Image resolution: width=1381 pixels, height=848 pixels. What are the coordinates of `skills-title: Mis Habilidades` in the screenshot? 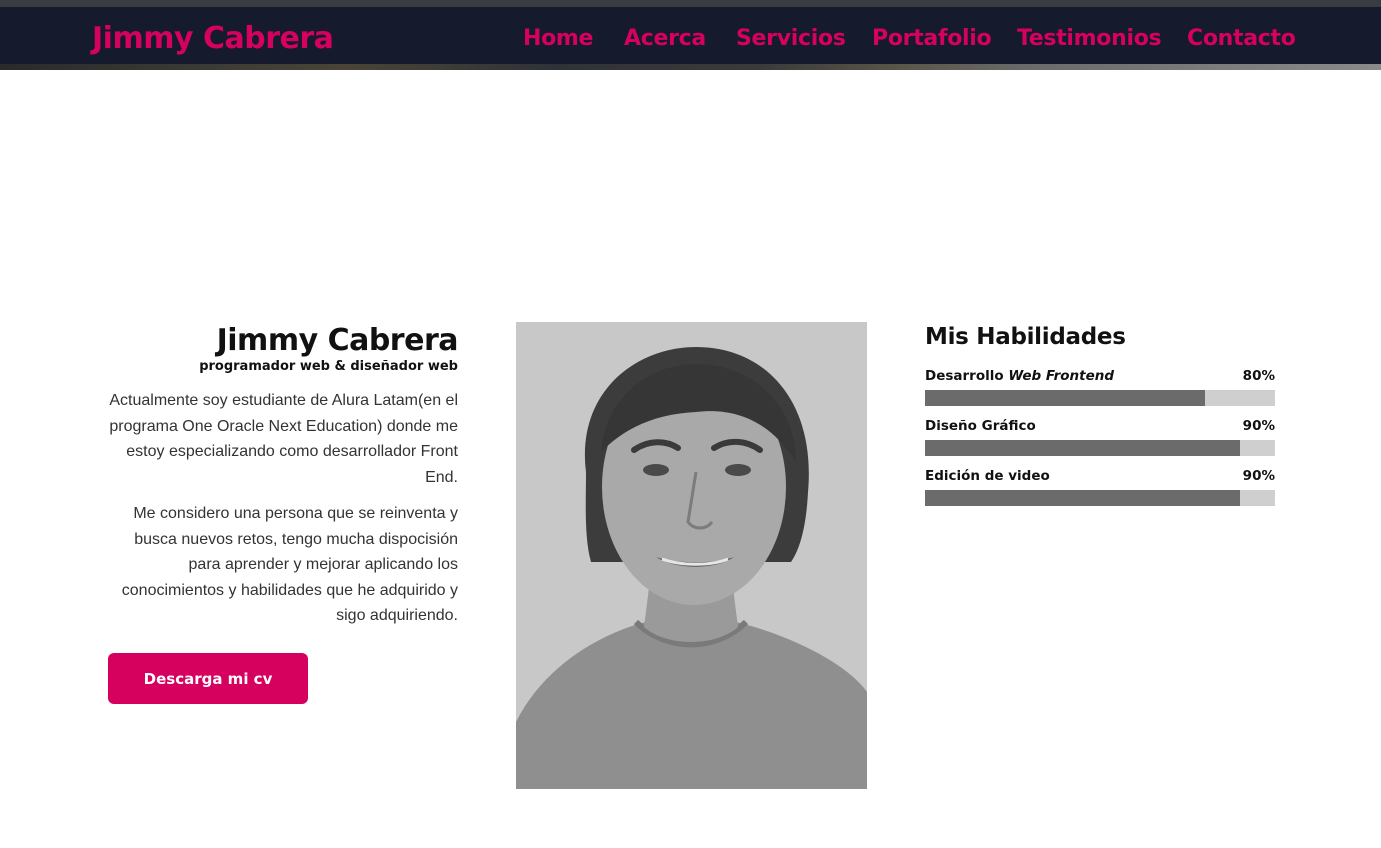 It's located at (1025, 337).